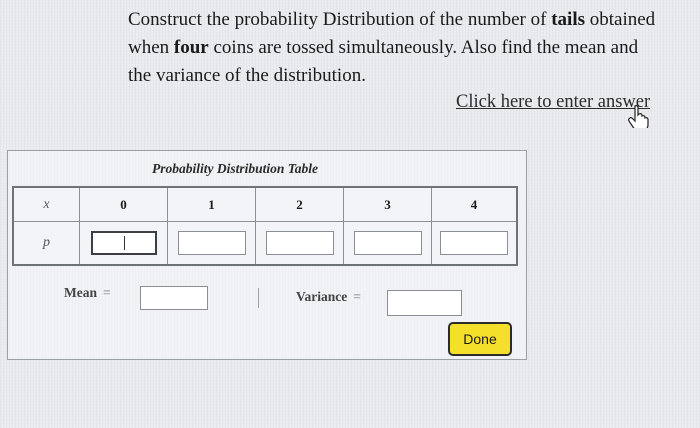 The height and width of the screenshot is (428, 700). I want to click on x-value: 1, so click(211, 204).